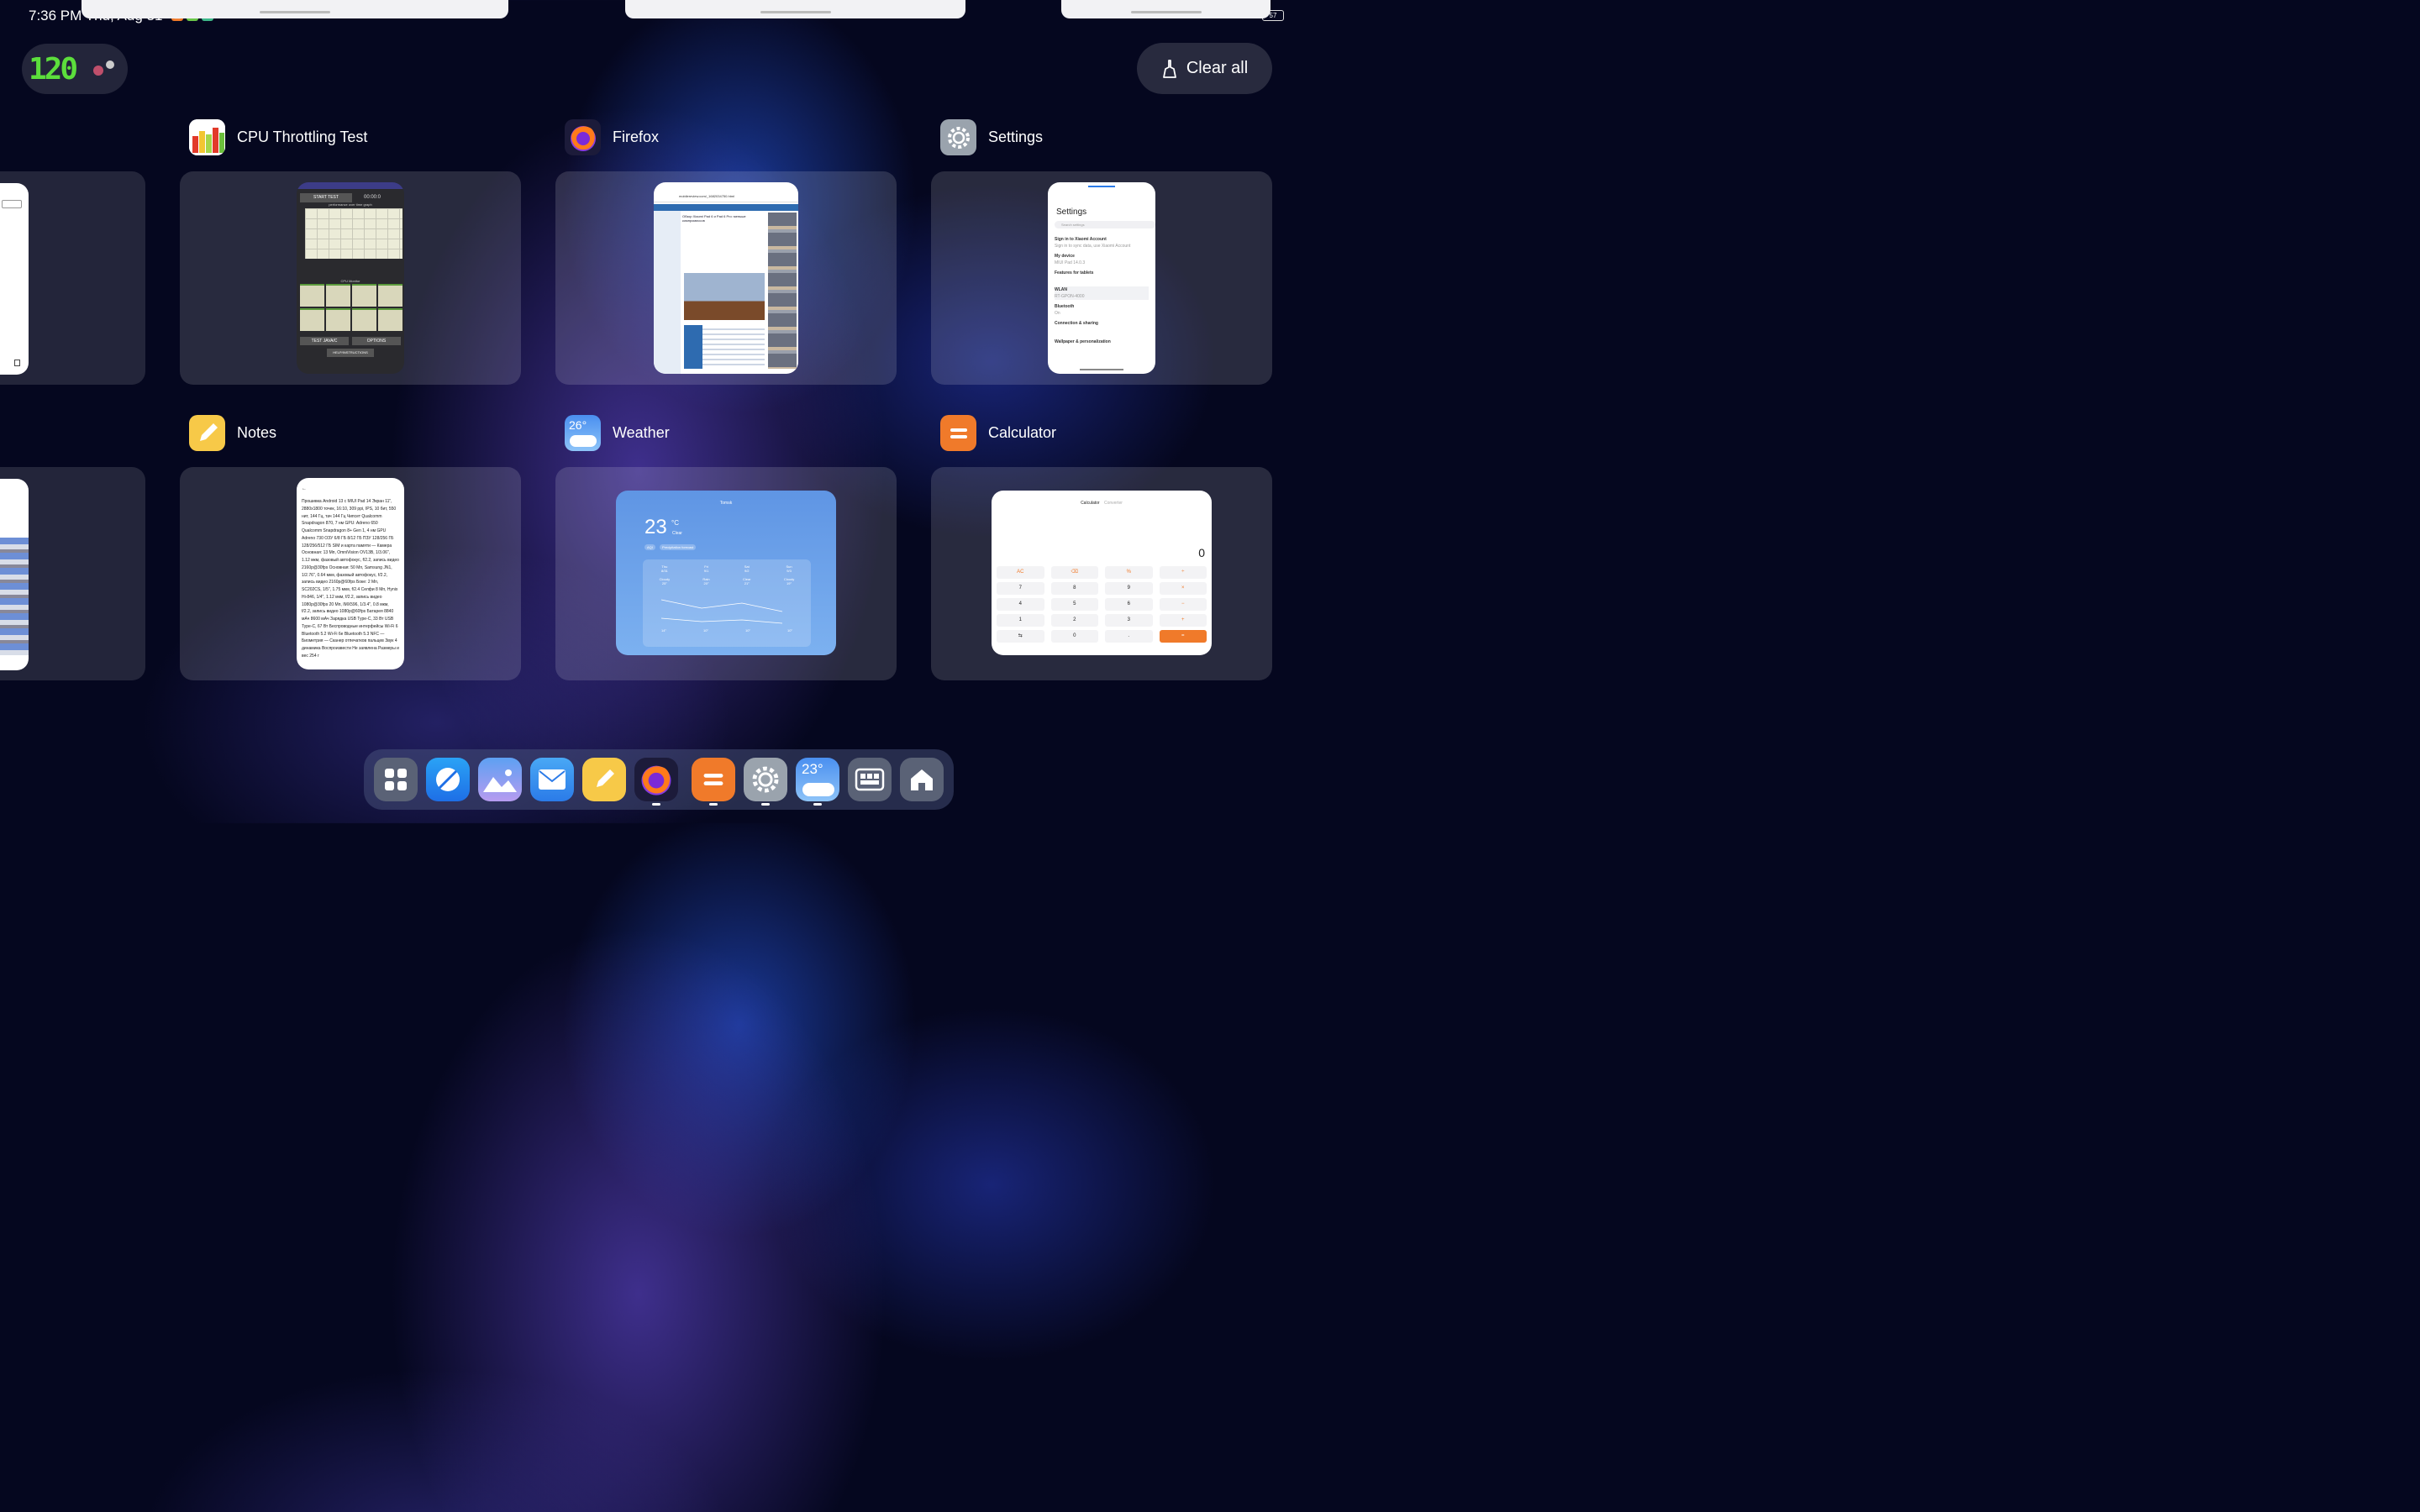 Image resolution: width=2420 pixels, height=1512 pixels. I want to click on app-header-cpu-throttling: CPU Throttling Test, so click(278, 137).